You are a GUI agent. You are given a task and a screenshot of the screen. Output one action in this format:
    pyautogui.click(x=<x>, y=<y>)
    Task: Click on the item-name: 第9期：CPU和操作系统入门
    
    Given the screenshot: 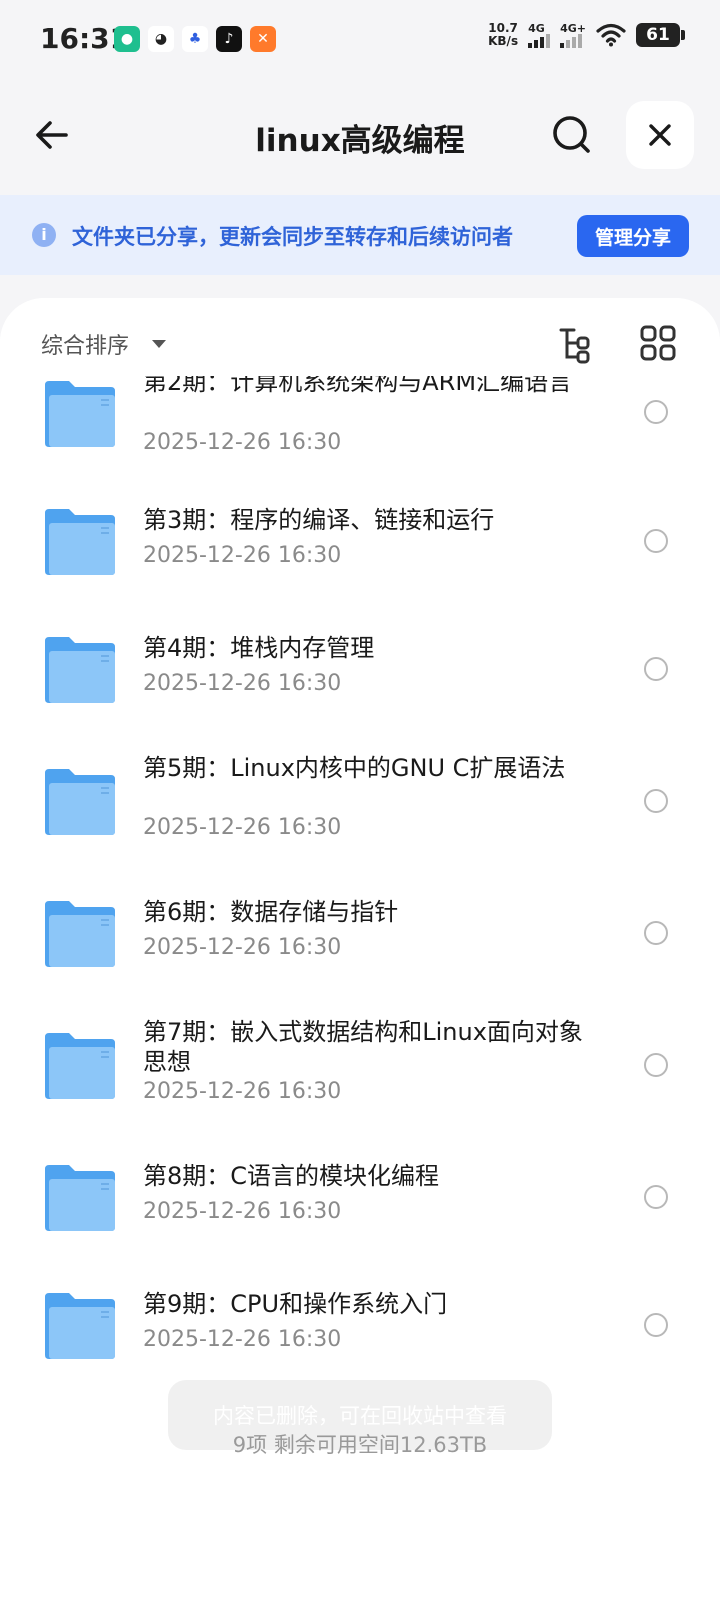 What is the action you would take?
    pyautogui.click(x=295, y=1304)
    